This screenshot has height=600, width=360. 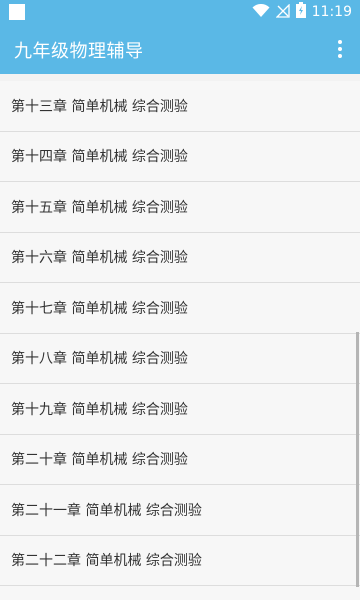 I want to click on list-item: 第二十二章 简单机械 综合测验, so click(x=180, y=560).